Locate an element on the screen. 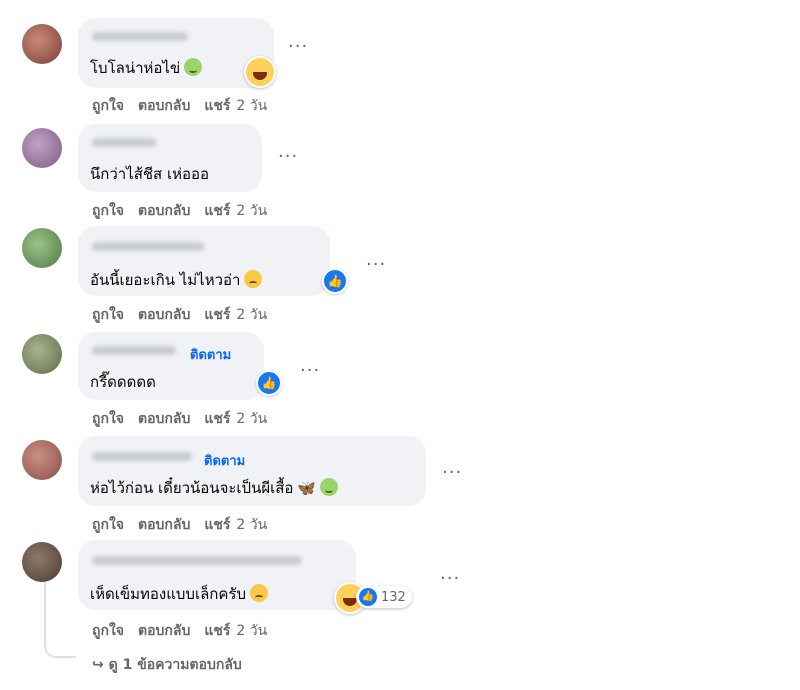 This screenshot has height=690, width=800. butterfly-emoji: 🦋 is located at coordinates (307, 488).